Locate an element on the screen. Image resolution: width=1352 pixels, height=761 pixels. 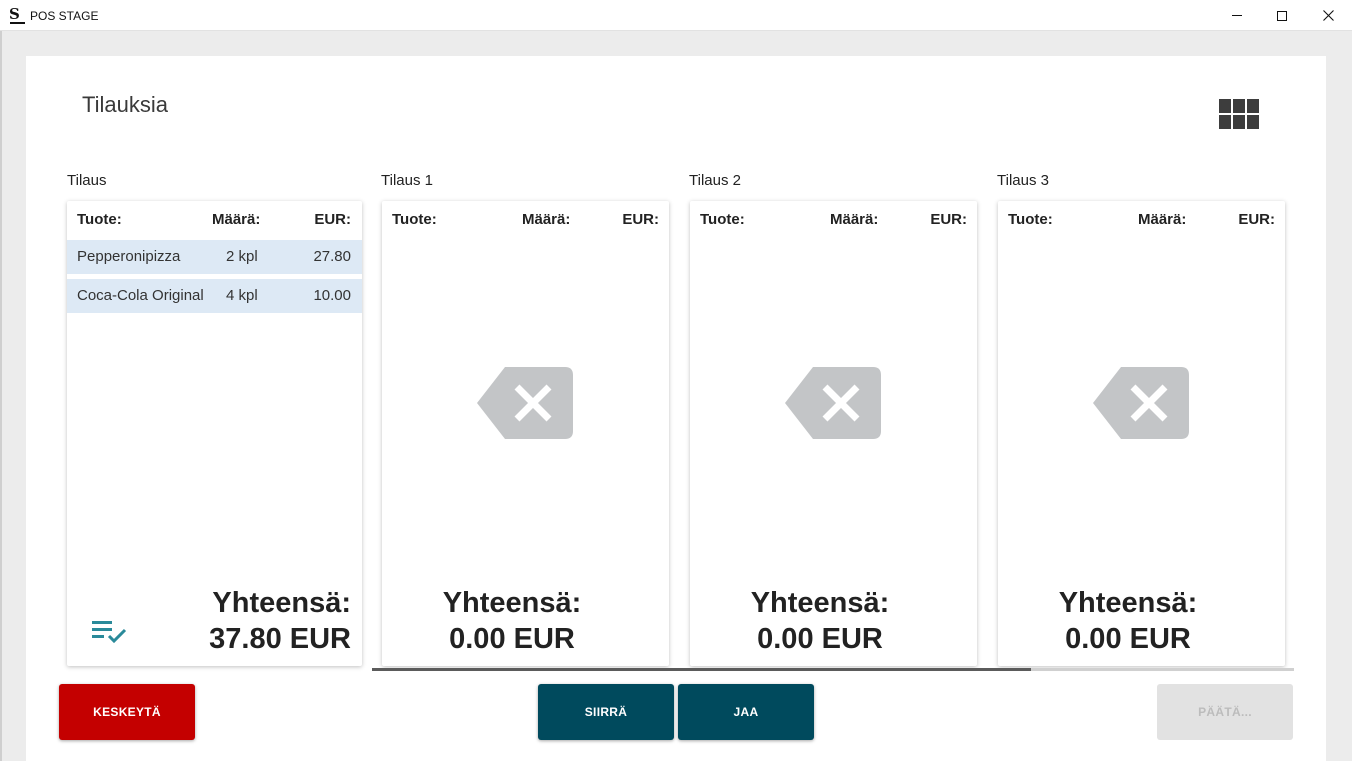
table-row: Pepperonipizza 2 kpl 27.80 is located at coordinates (214, 257).